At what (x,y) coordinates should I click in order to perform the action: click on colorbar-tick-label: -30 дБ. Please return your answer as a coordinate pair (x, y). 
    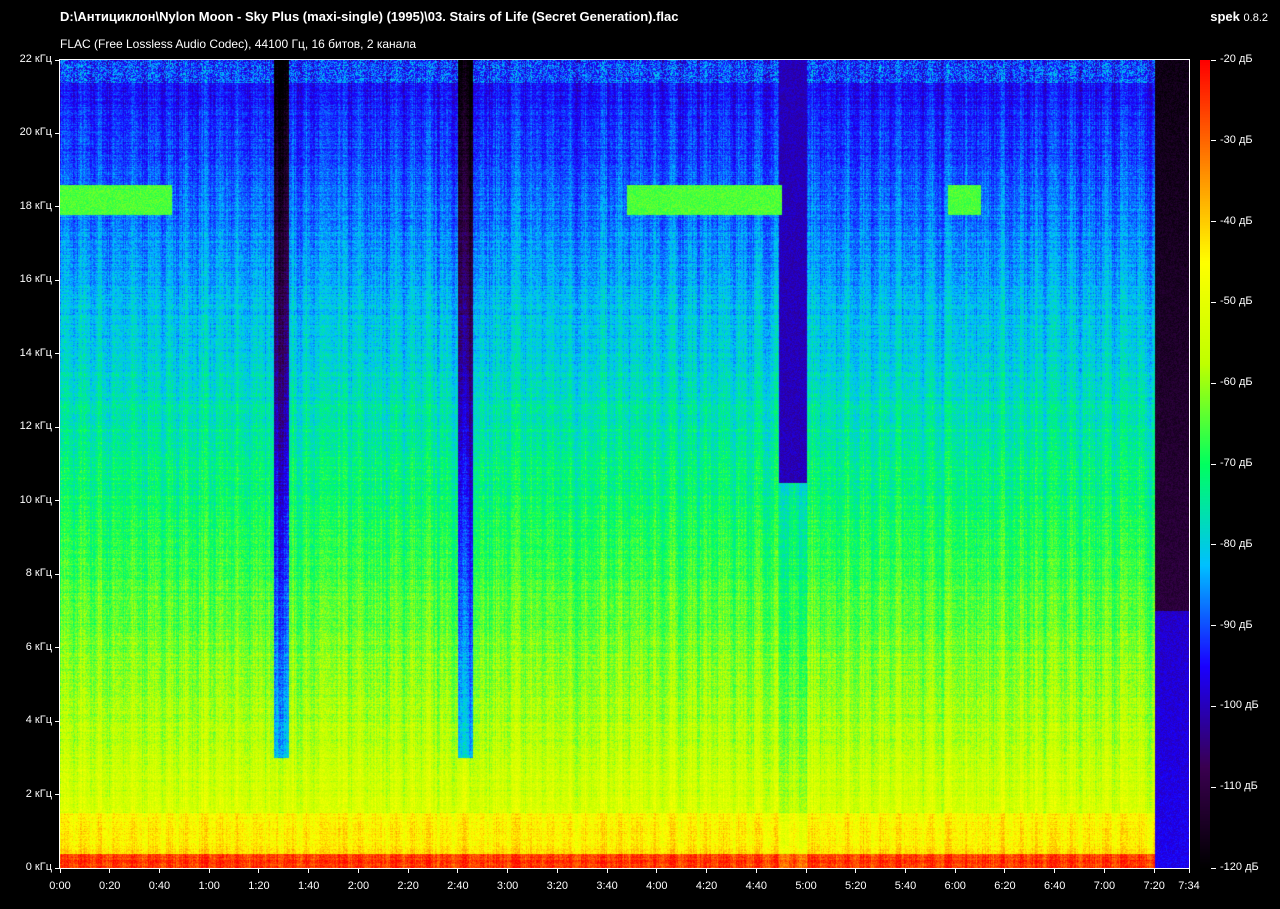
    Looking at the image, I should click on (1236, 139).